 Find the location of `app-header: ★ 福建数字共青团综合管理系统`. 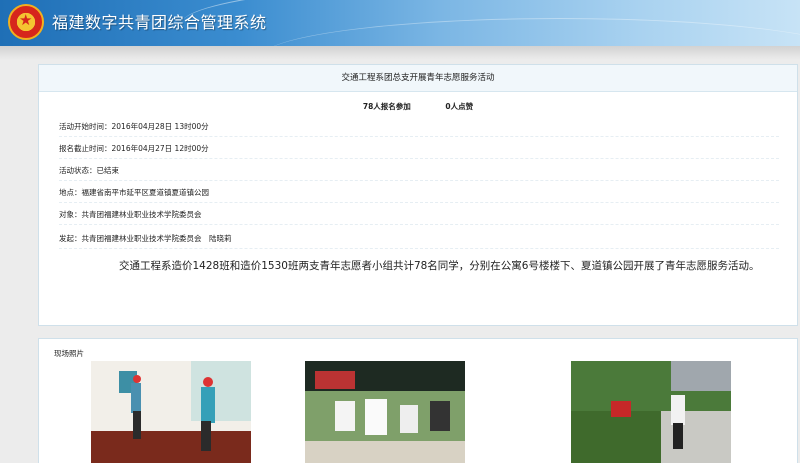

app-header: ★ 福建数字共青团综合管理系统 is located at coordinates (400, 23).